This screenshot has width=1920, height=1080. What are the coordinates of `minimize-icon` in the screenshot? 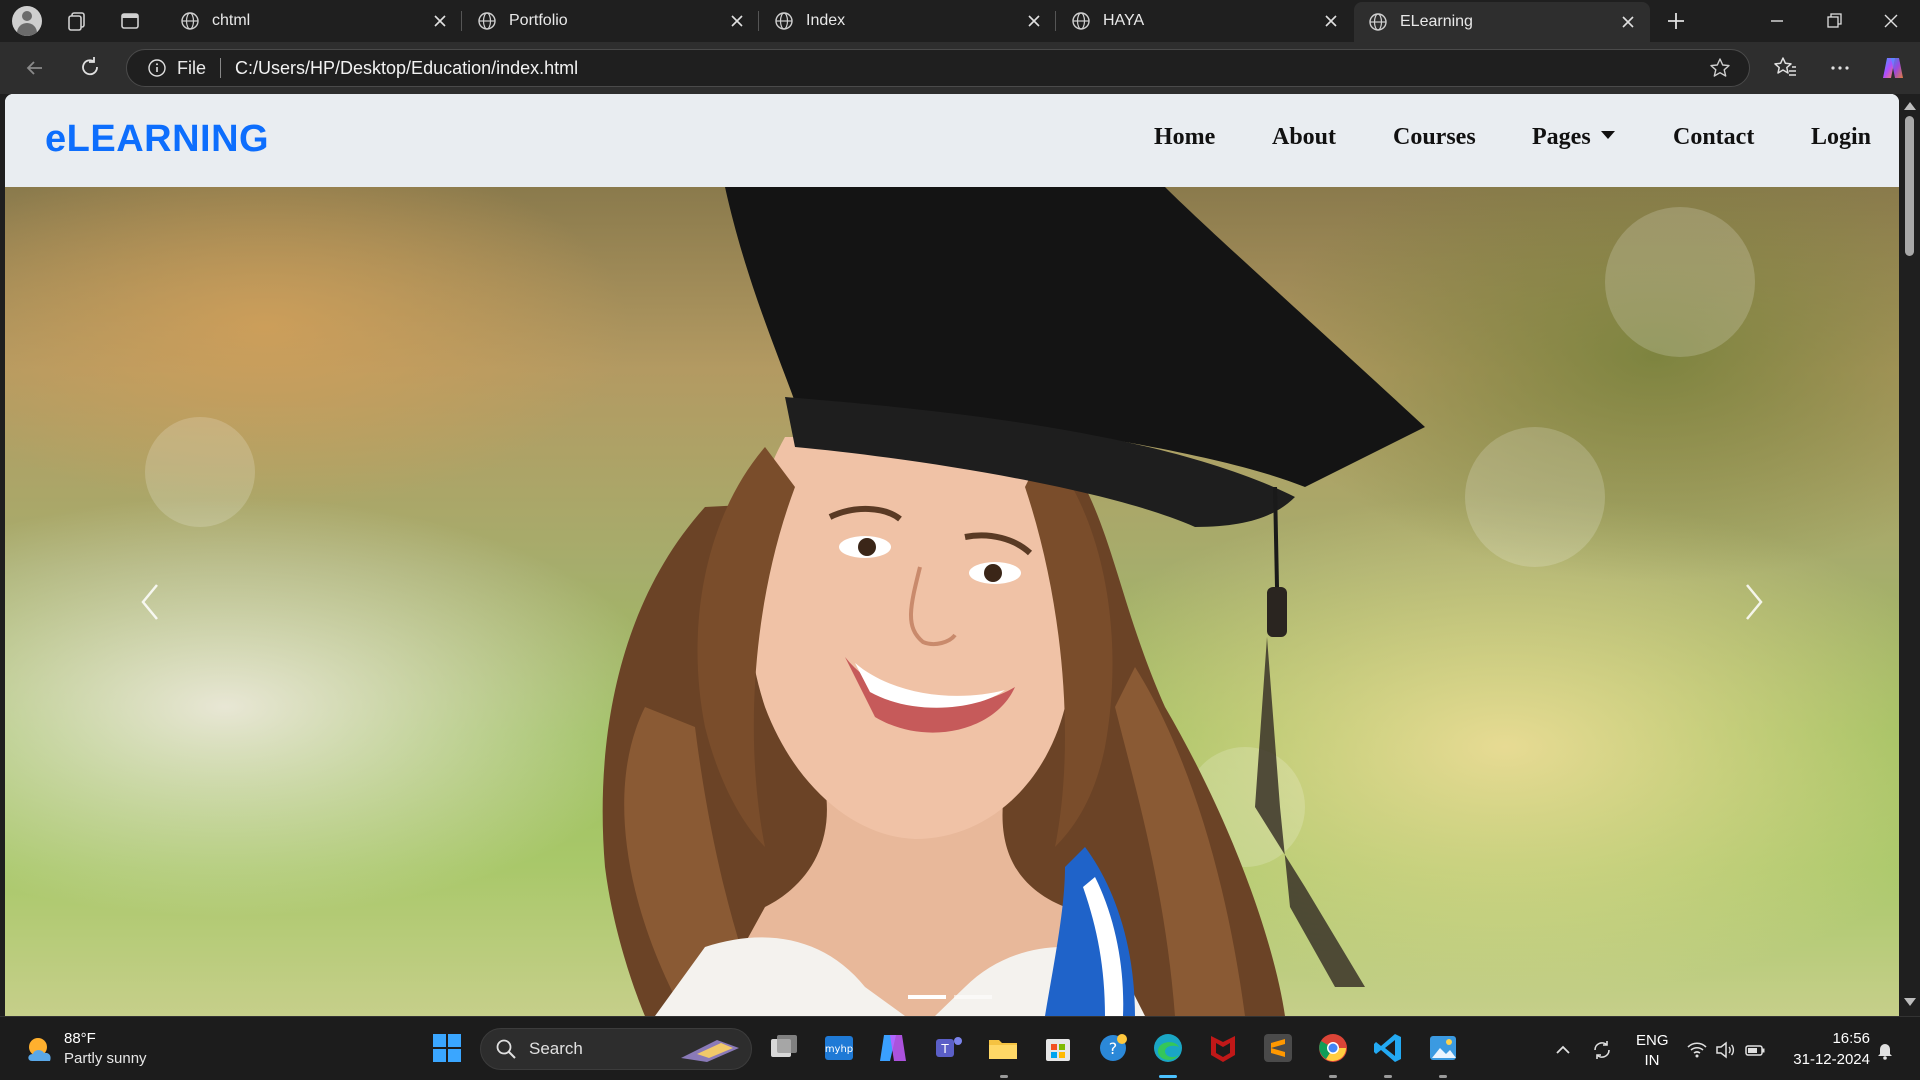 It's located at (1777, 21).